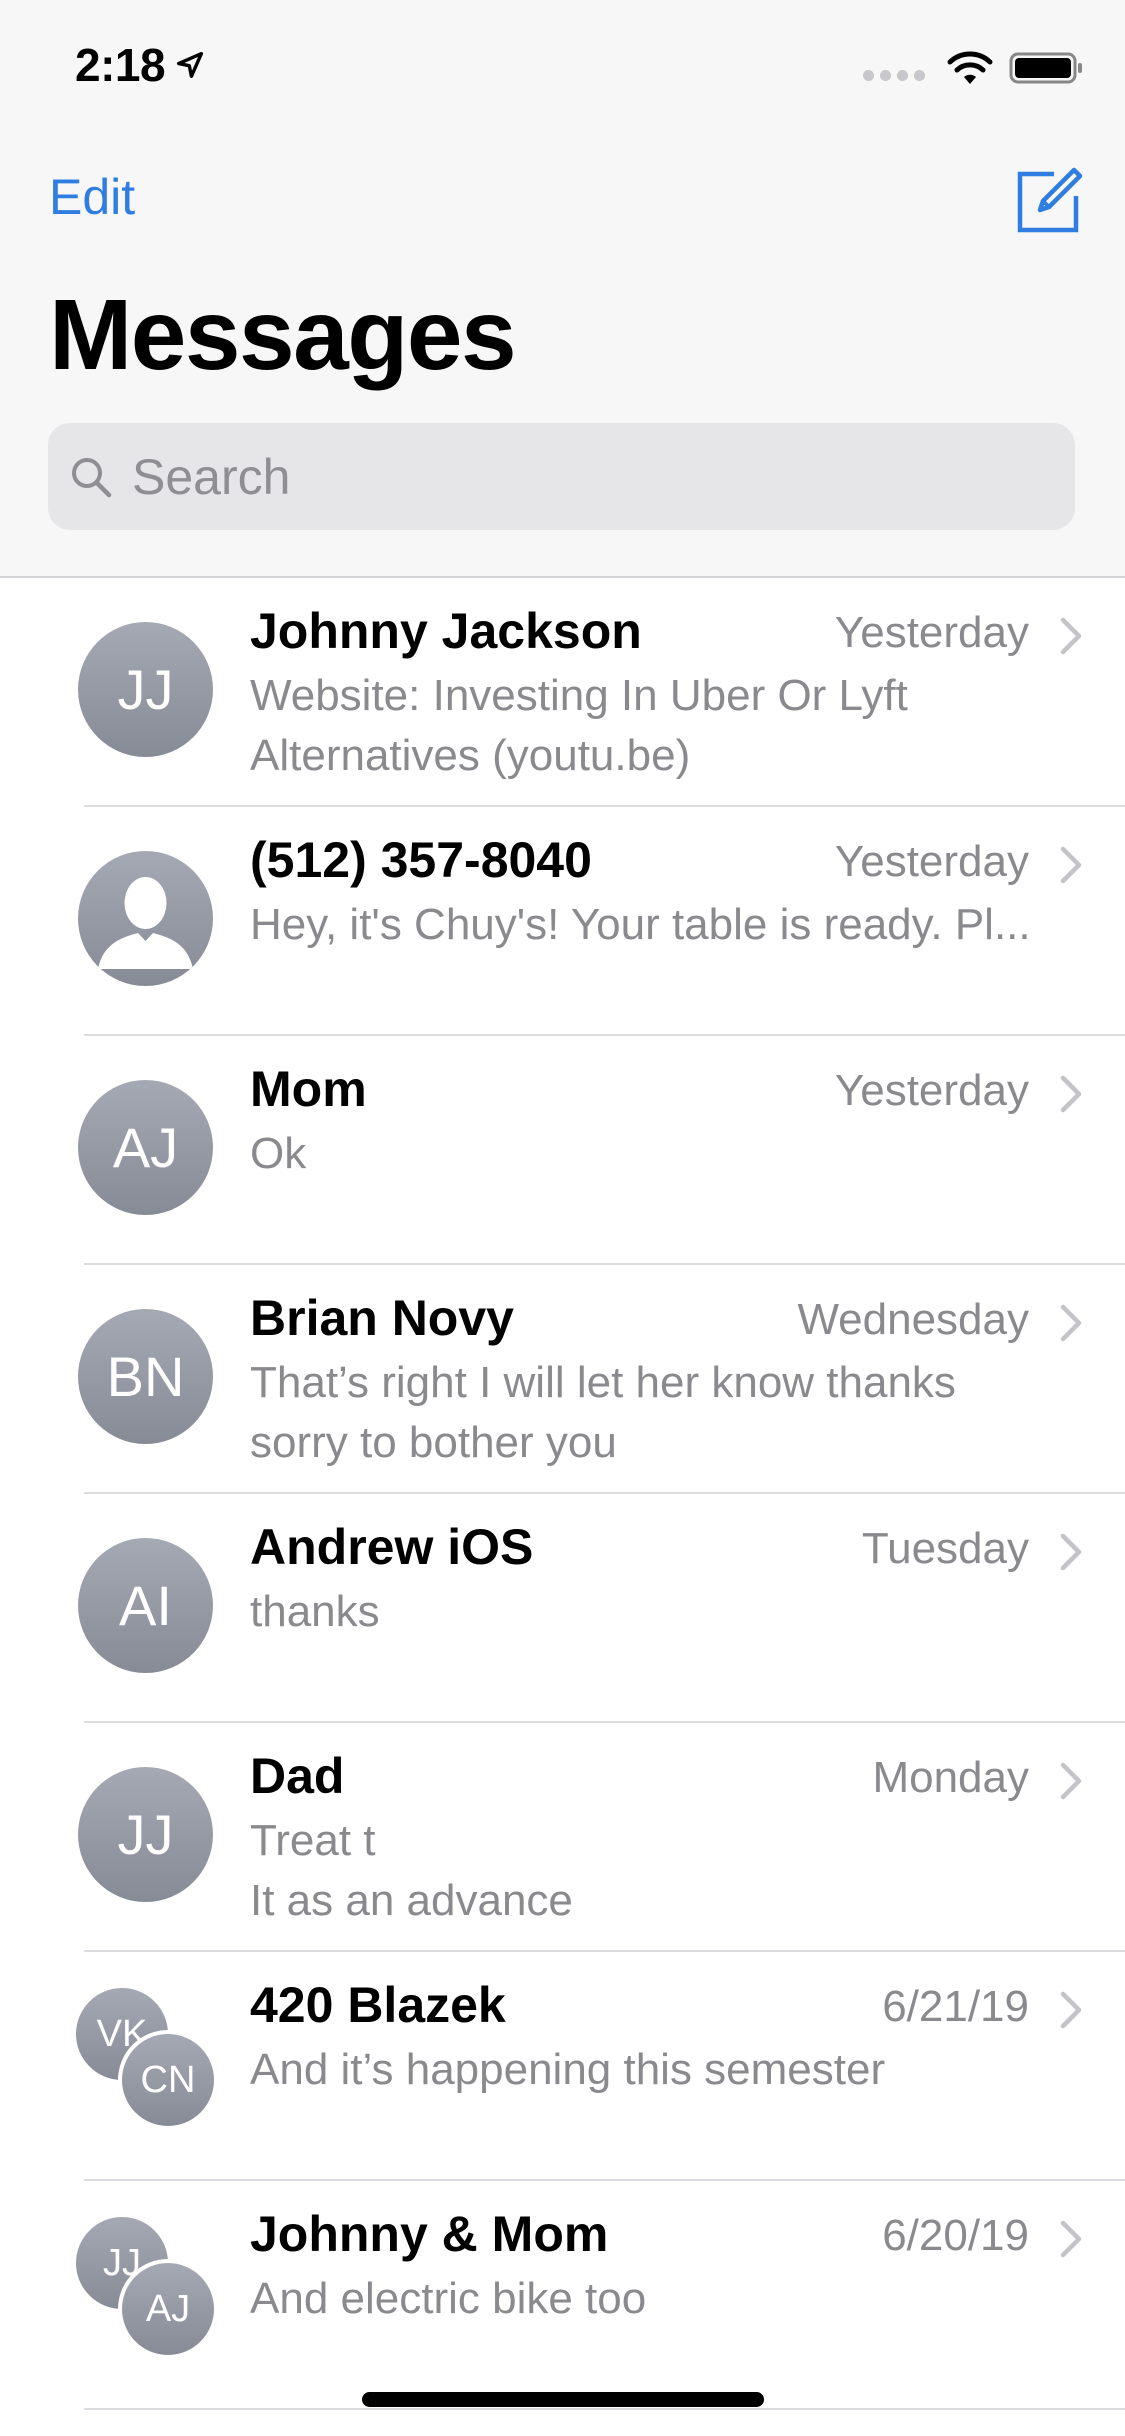 The image size is (1125, 2436). I want to click on wifi-icon, so click(970, 67).